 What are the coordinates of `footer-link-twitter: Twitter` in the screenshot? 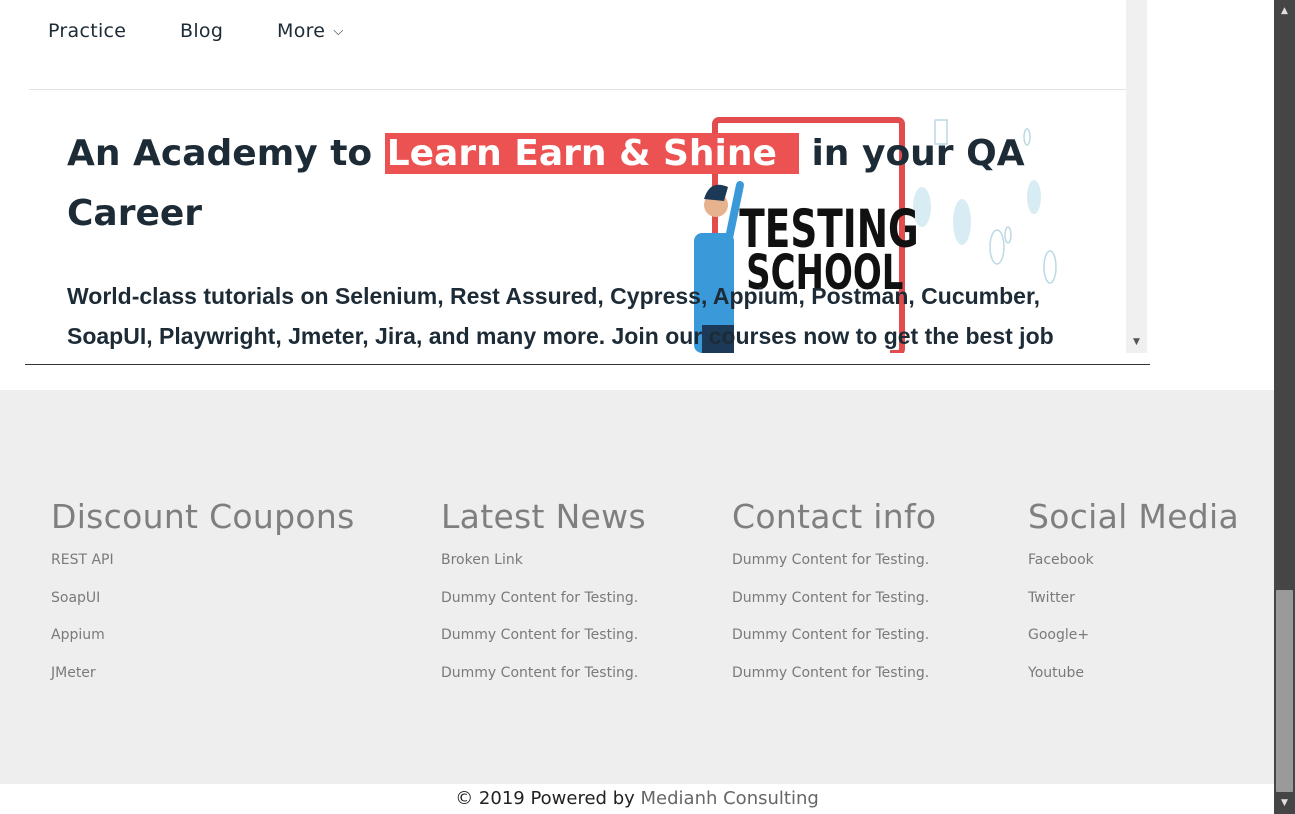 It's located at (1133, 606).